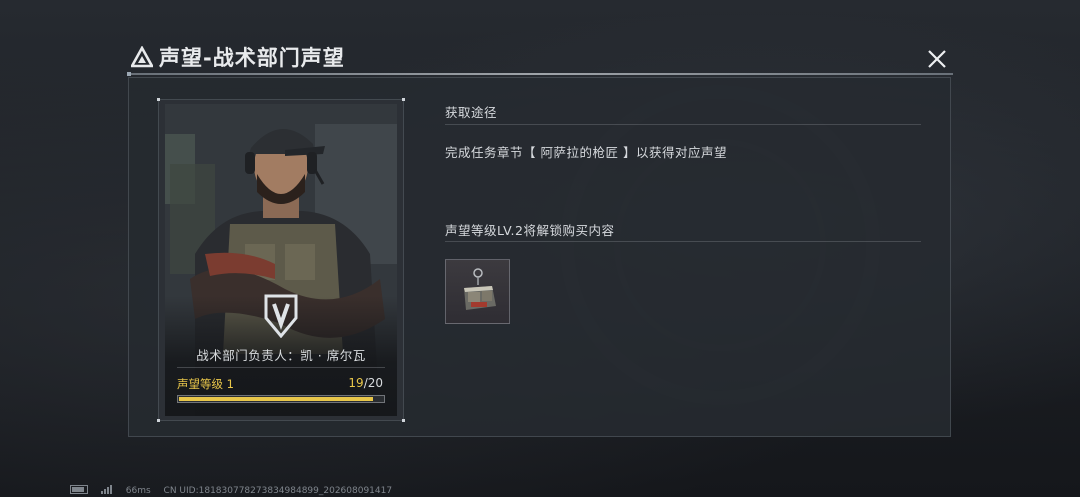  Describe the element at coordinates (530, 230) in the screenshot. I see `unlock-heading: 声望等级LV.2将解锁购买内容` at that location.